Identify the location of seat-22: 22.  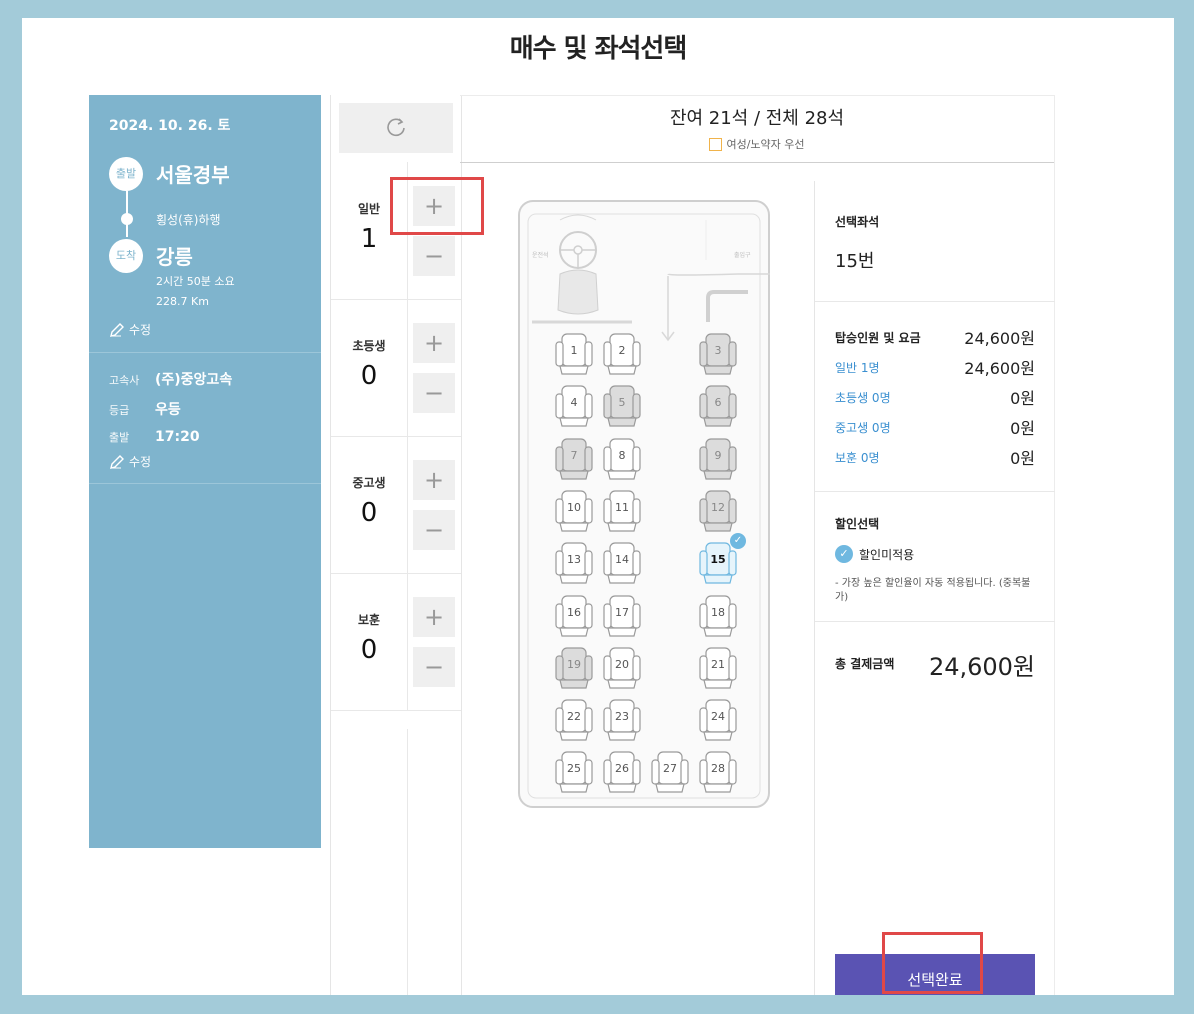
(574, 720).